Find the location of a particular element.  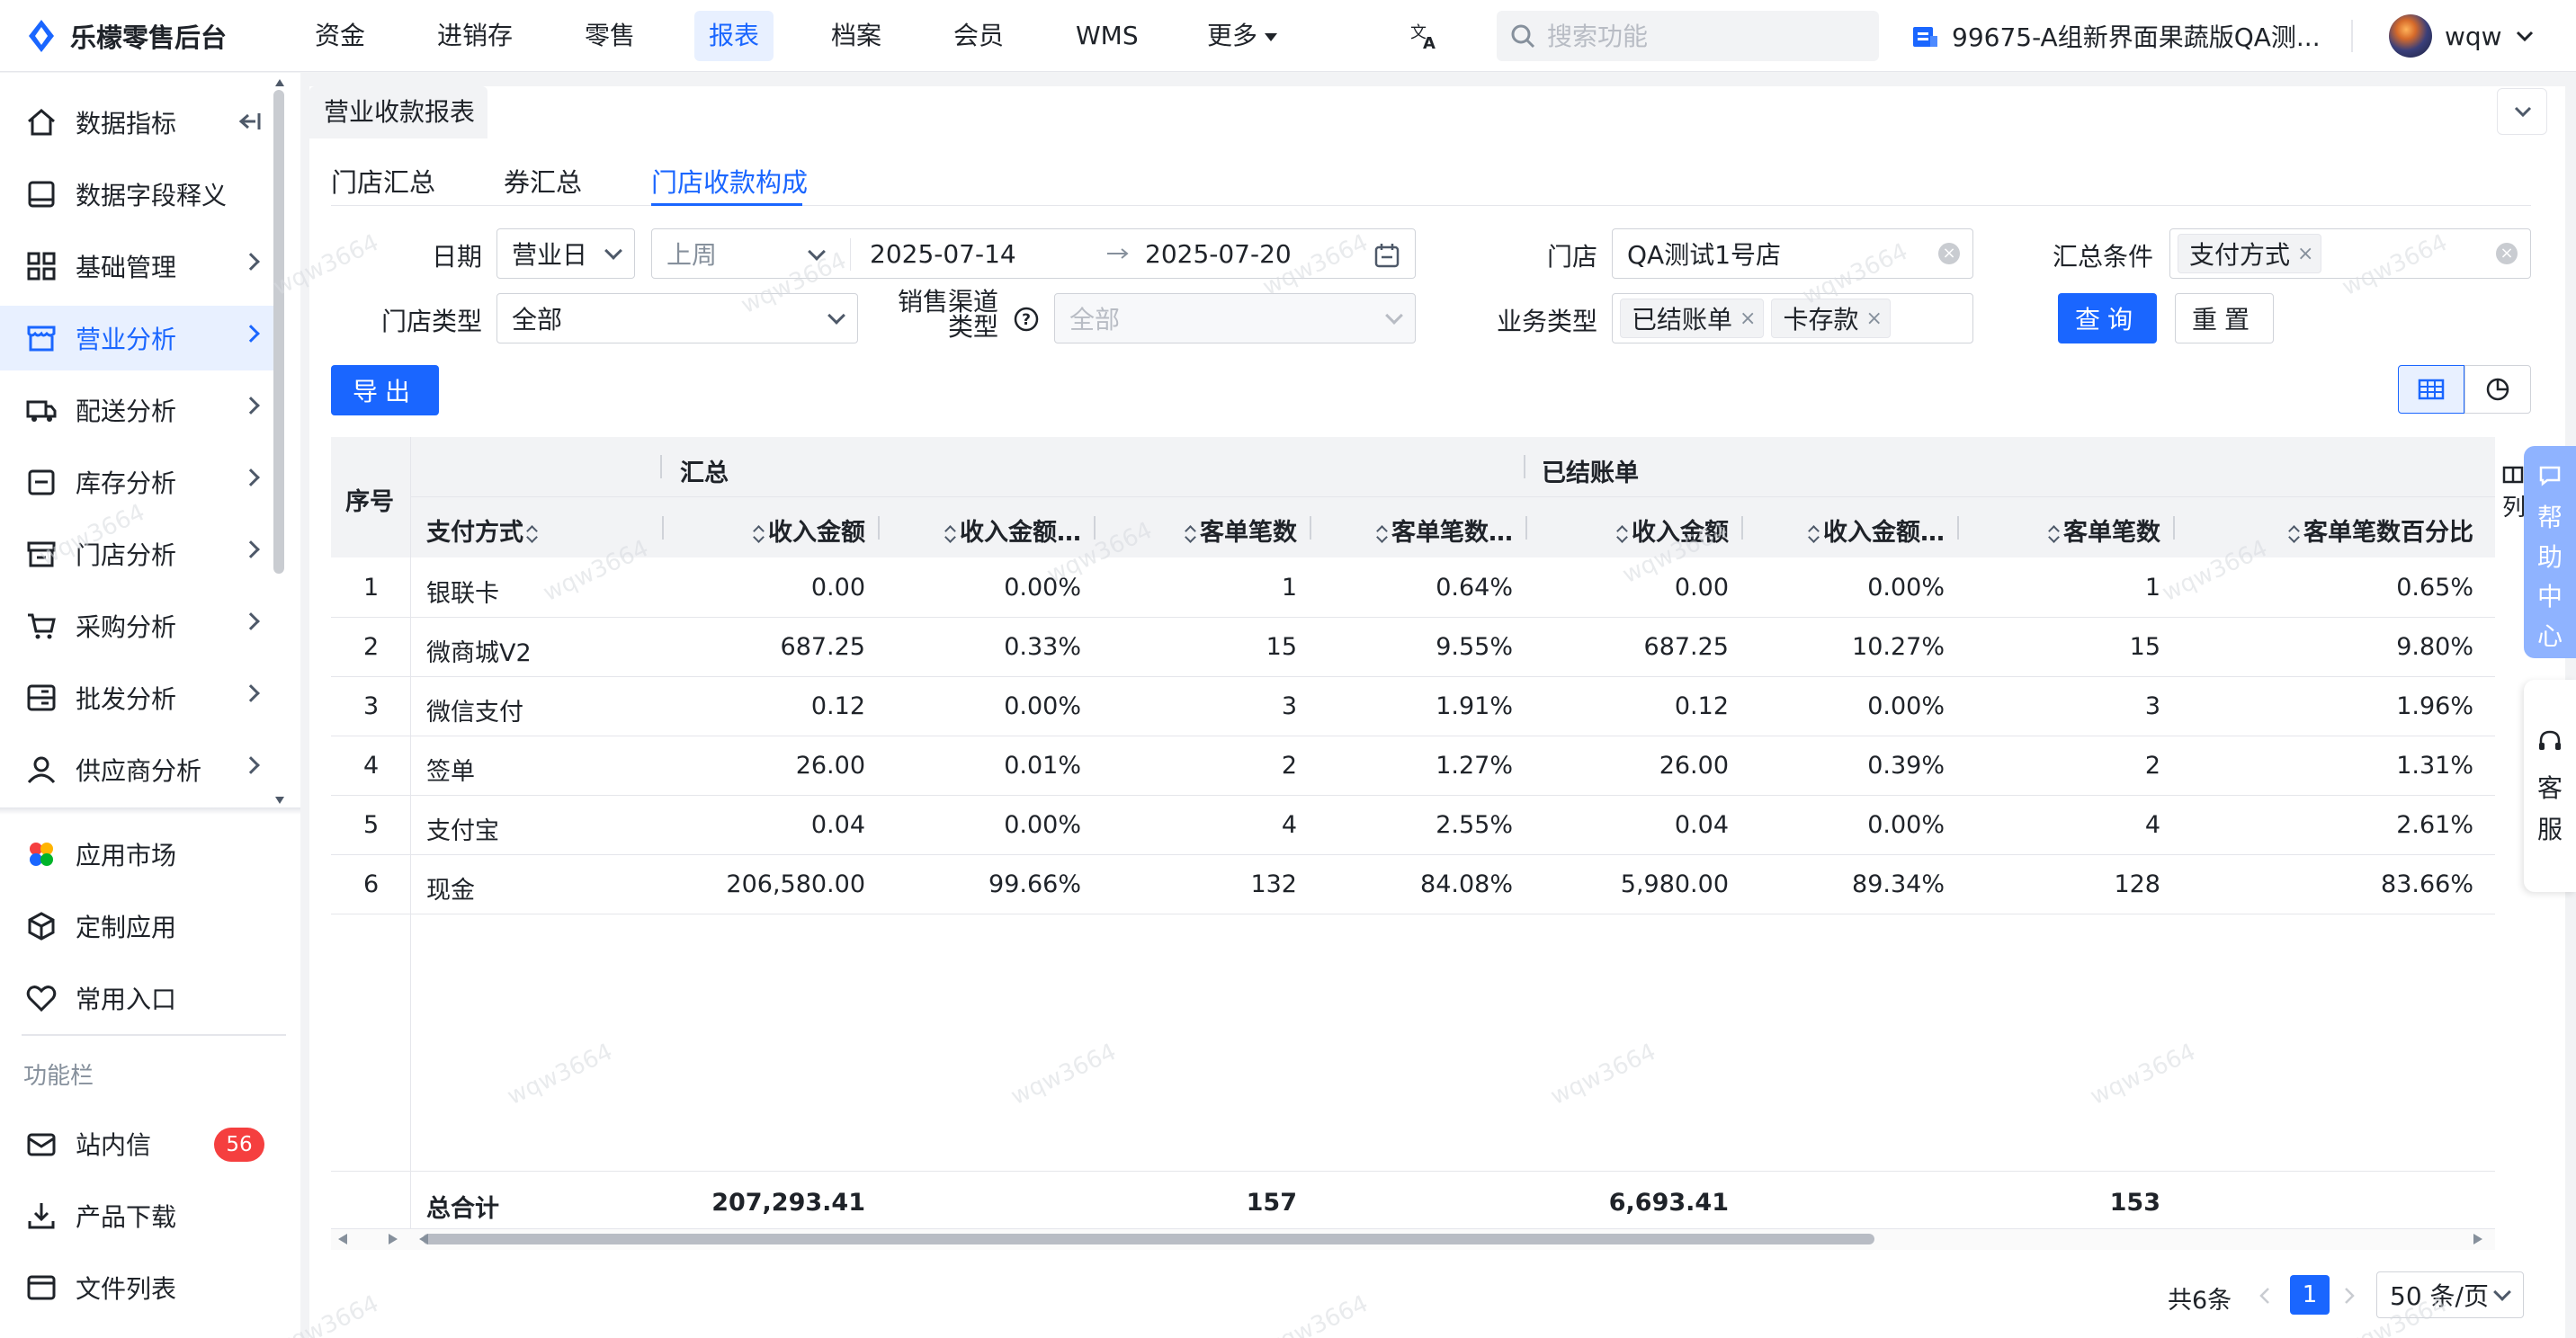

date-start: 2025-07-14 is located at coordinates (943, 254).